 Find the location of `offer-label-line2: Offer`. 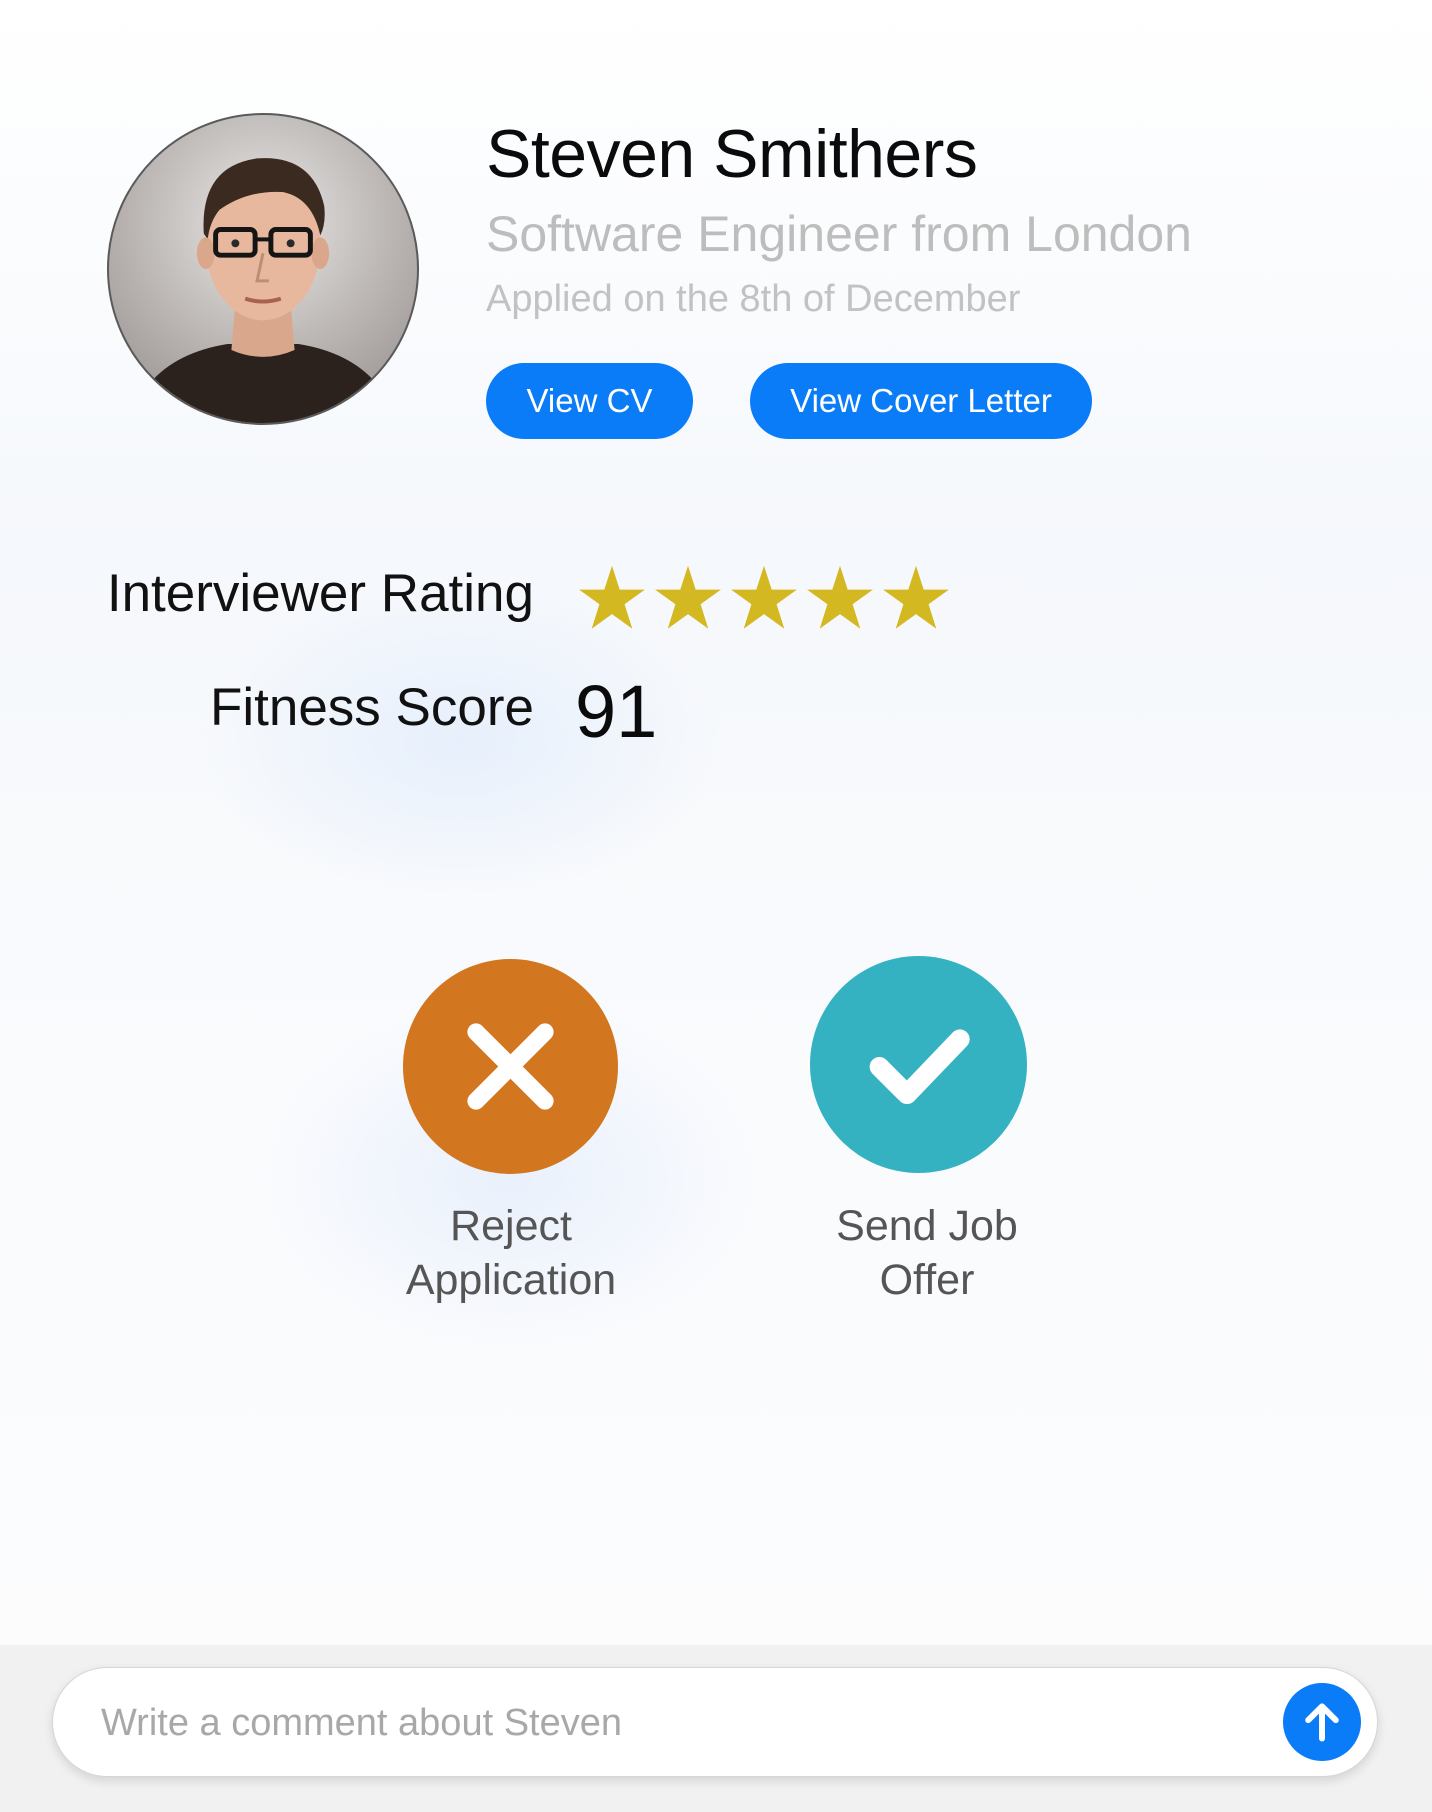

offer-label-line2: Offer is located at coordinates (927, 1280).